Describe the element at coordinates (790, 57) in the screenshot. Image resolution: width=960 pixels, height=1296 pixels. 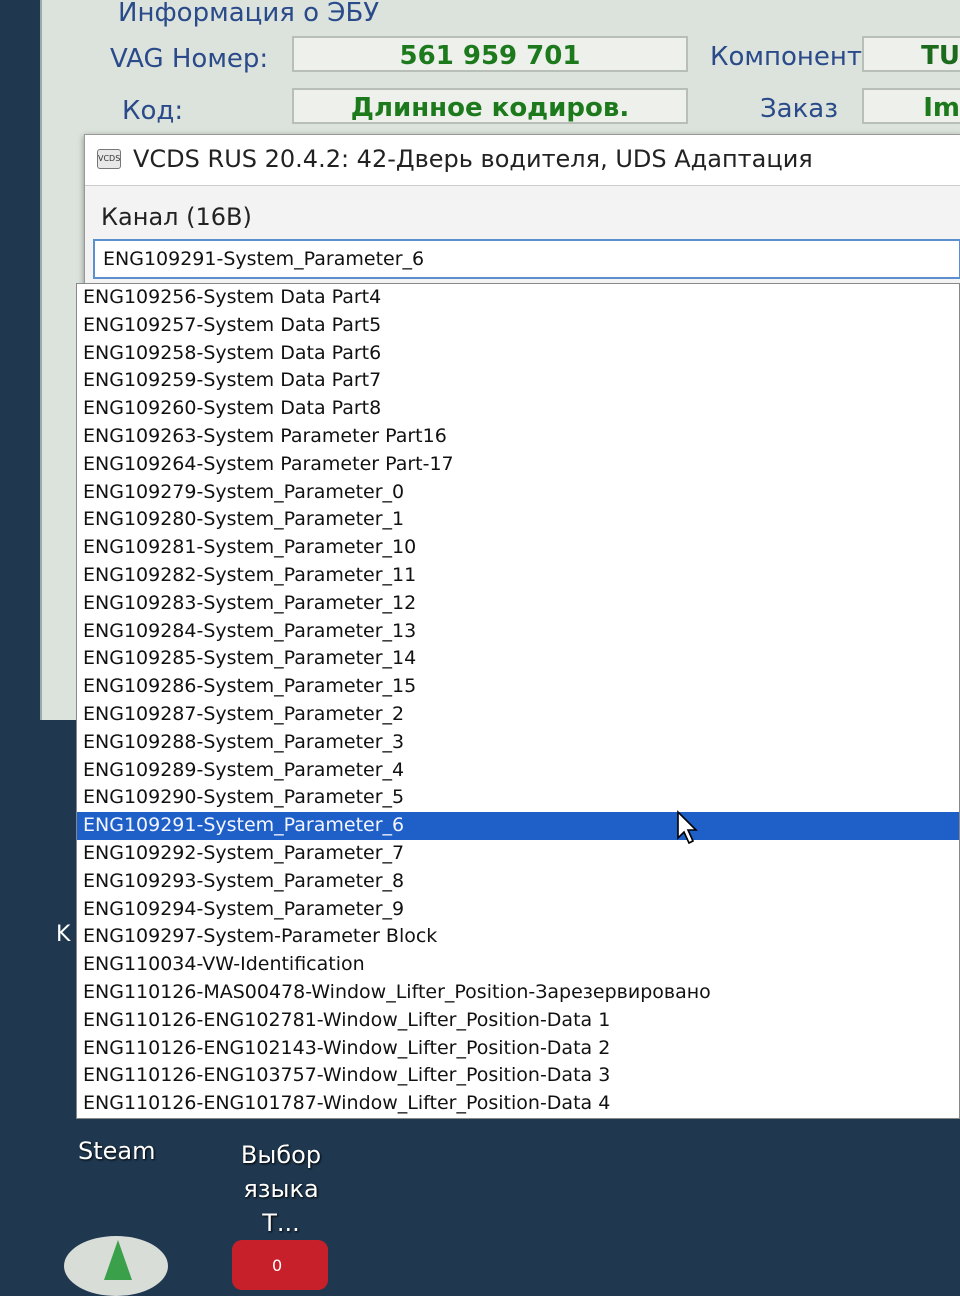
I see `component-label: Компонент:` at that location.